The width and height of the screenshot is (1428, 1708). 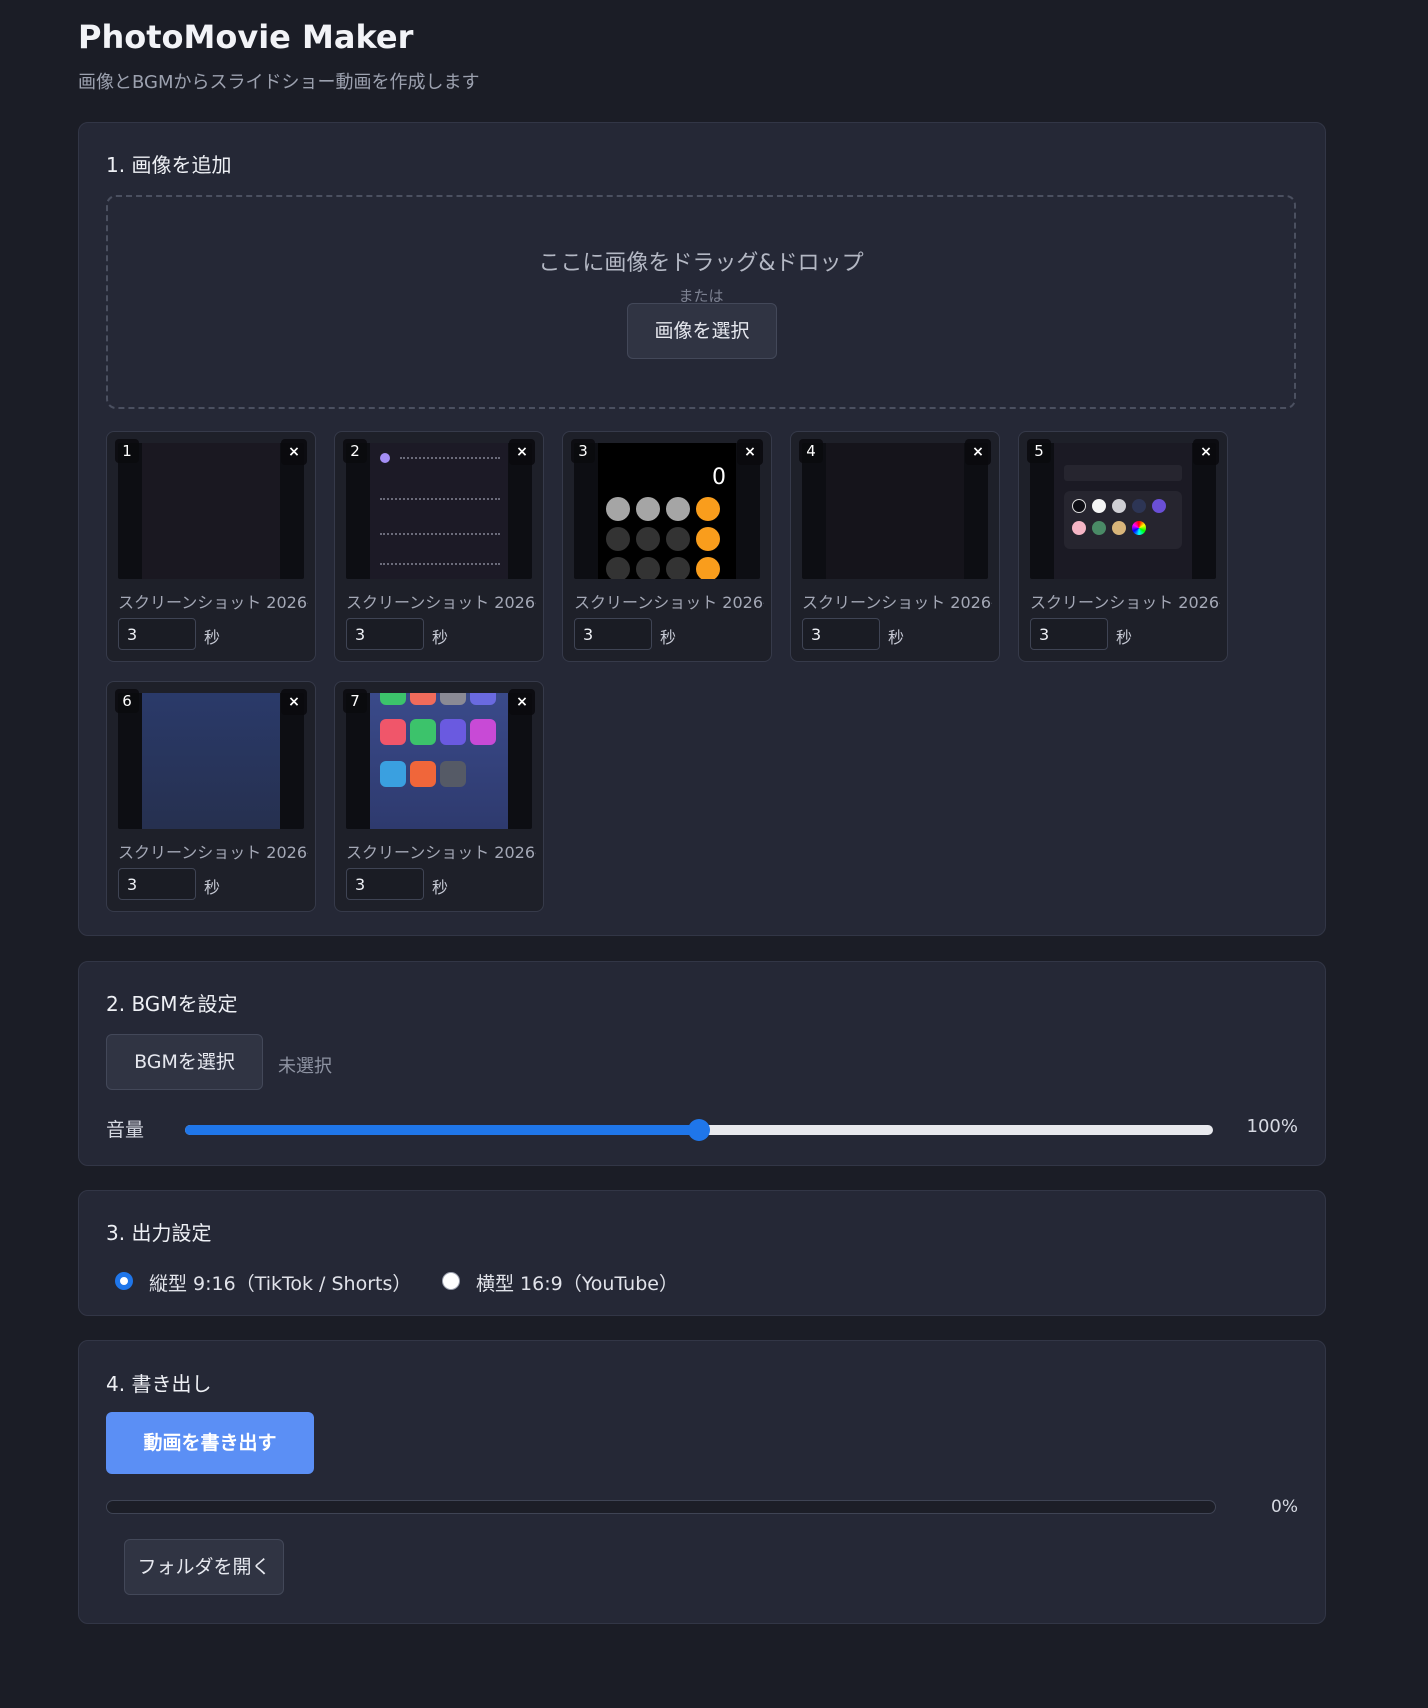 What do you see at coordinates (701, 263) in the screenshot?
I see `drop-zone-text: ここに画像をドラッグ&ドロップ` at bounding box center [701, 263].